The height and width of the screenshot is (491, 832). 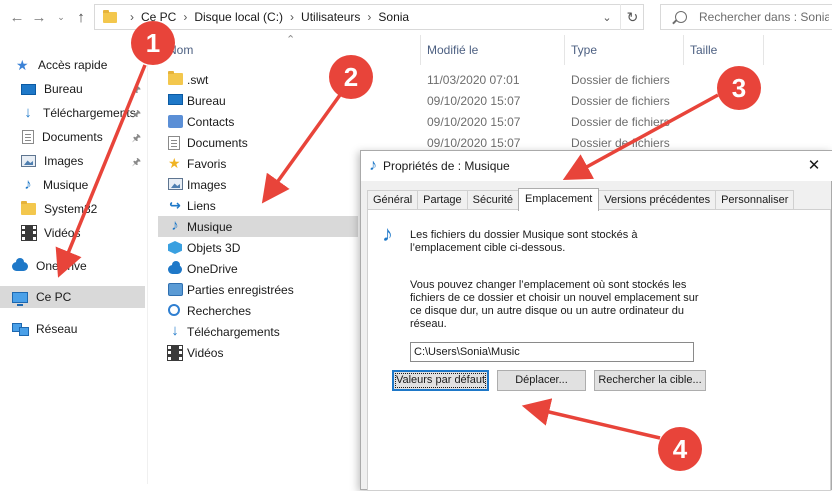 What do you see at coordinates (175, 353) in the screenshot?
I see `videos-icon` at bounding box center [175, 353].